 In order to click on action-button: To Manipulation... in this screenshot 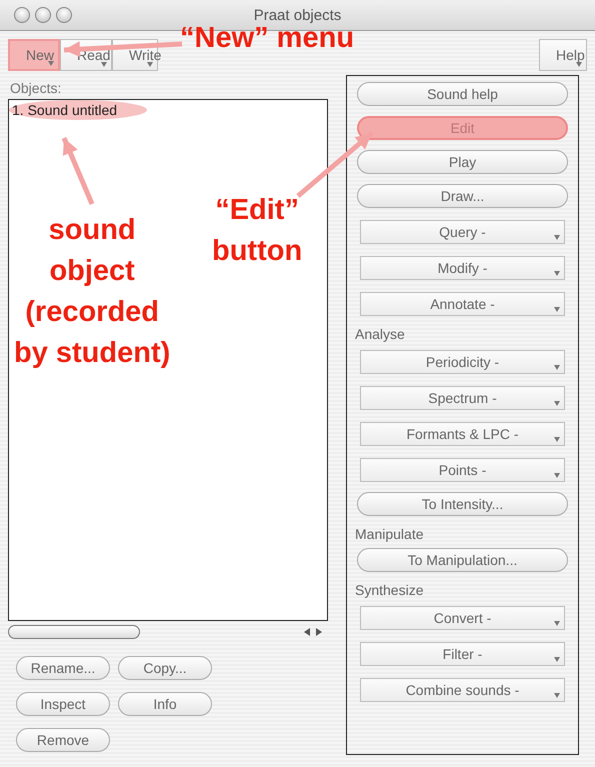, I will do `click(462, 560)`.